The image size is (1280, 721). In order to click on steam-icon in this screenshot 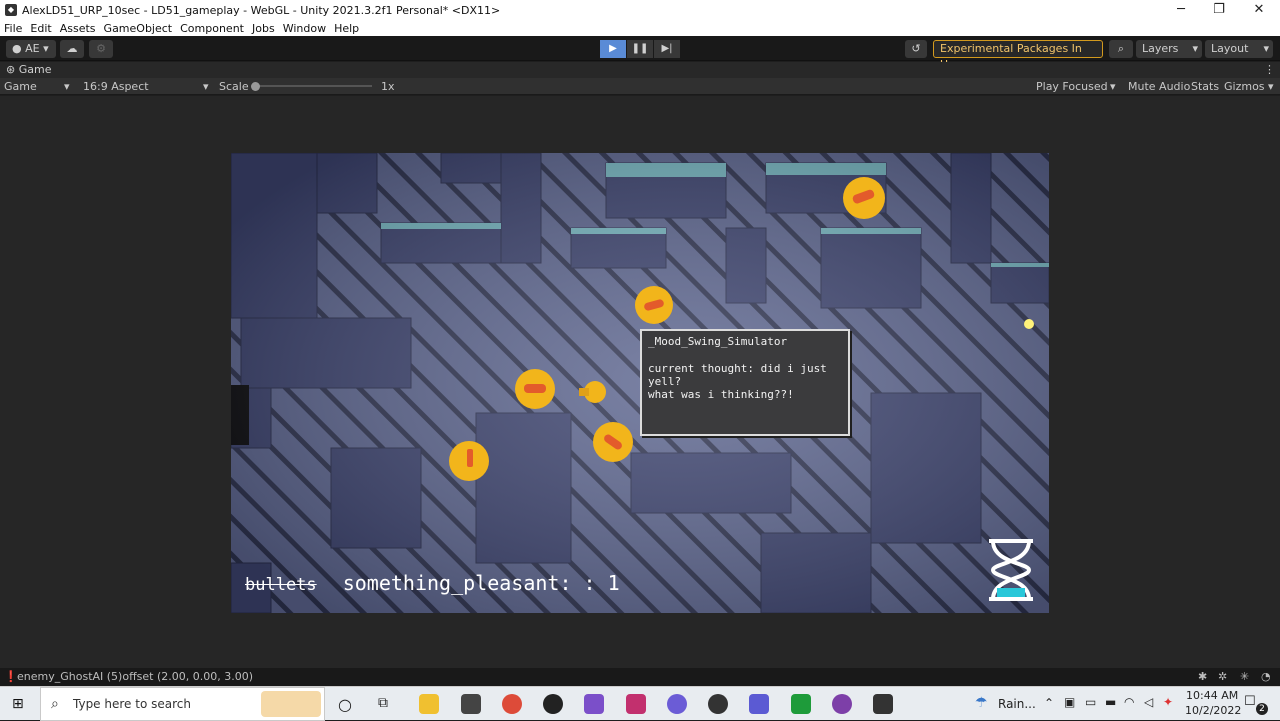, I will do `click(553, 704)`.